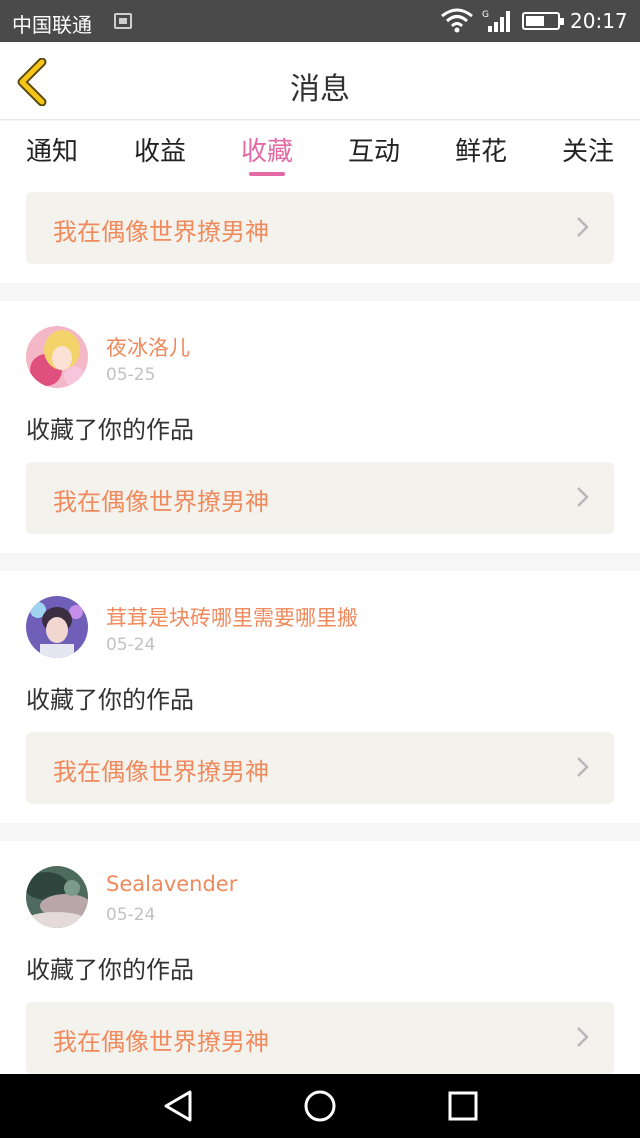  I want to click on system-navigation-bar, so click(320, 1106).